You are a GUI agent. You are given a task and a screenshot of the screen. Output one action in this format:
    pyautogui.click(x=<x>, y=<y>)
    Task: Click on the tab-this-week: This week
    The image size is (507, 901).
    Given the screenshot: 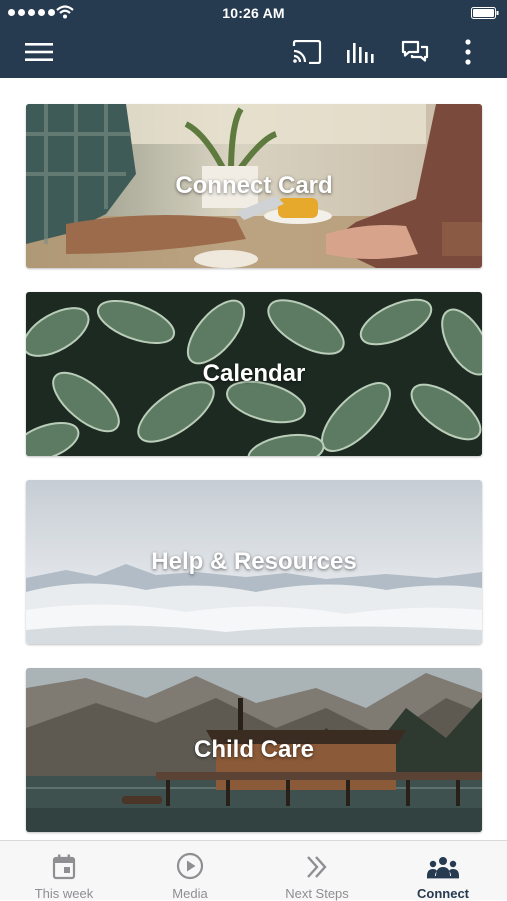 What is the action you would take?
    pyautogui.click(x=64, y=871)
    